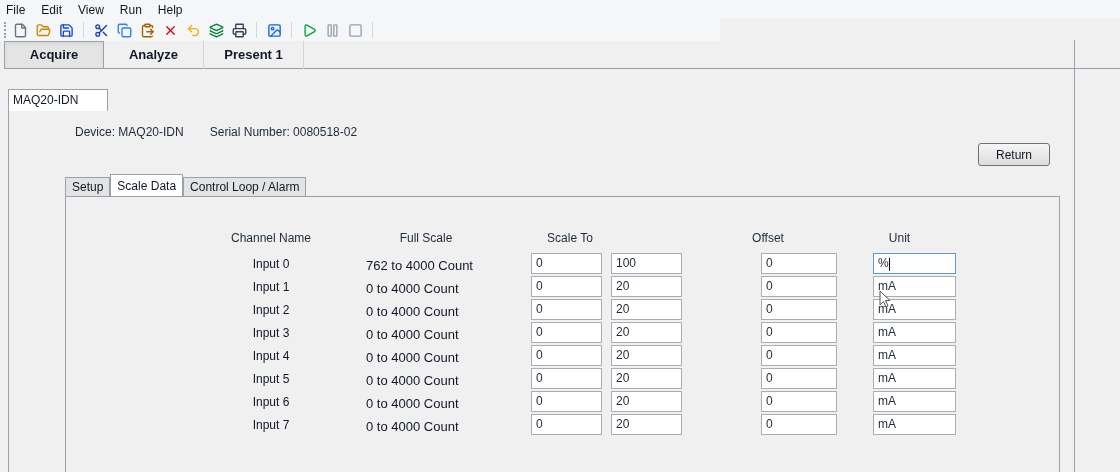 This screenshot has height=472, width=1120. I want to click on menu-item: Help, so click(170, 9).